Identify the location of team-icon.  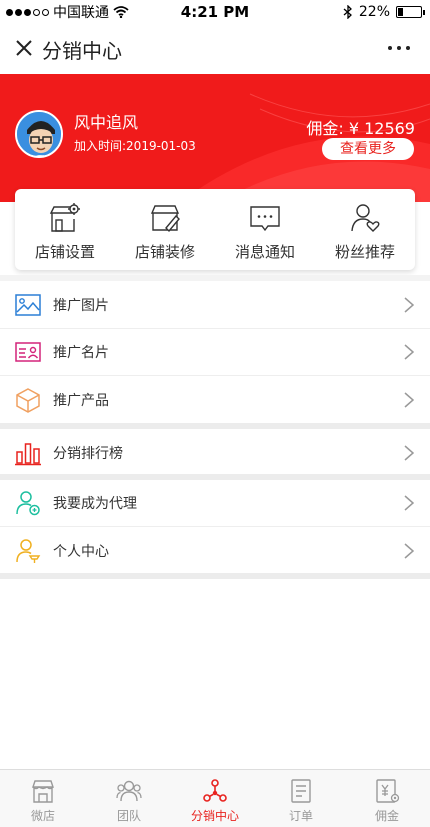
(129, 791).